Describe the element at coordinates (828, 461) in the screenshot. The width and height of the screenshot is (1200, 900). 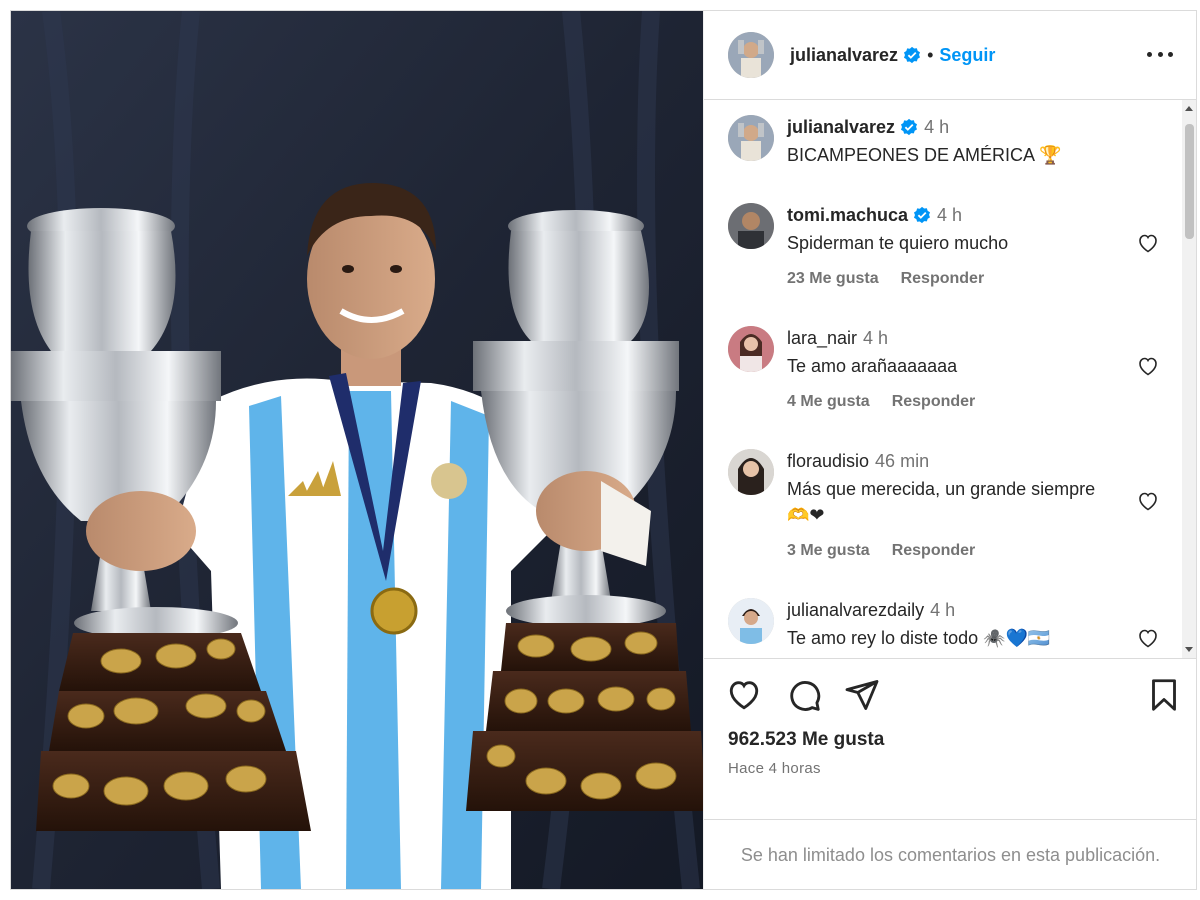
I see `comment-username: floraudisio` at that location.